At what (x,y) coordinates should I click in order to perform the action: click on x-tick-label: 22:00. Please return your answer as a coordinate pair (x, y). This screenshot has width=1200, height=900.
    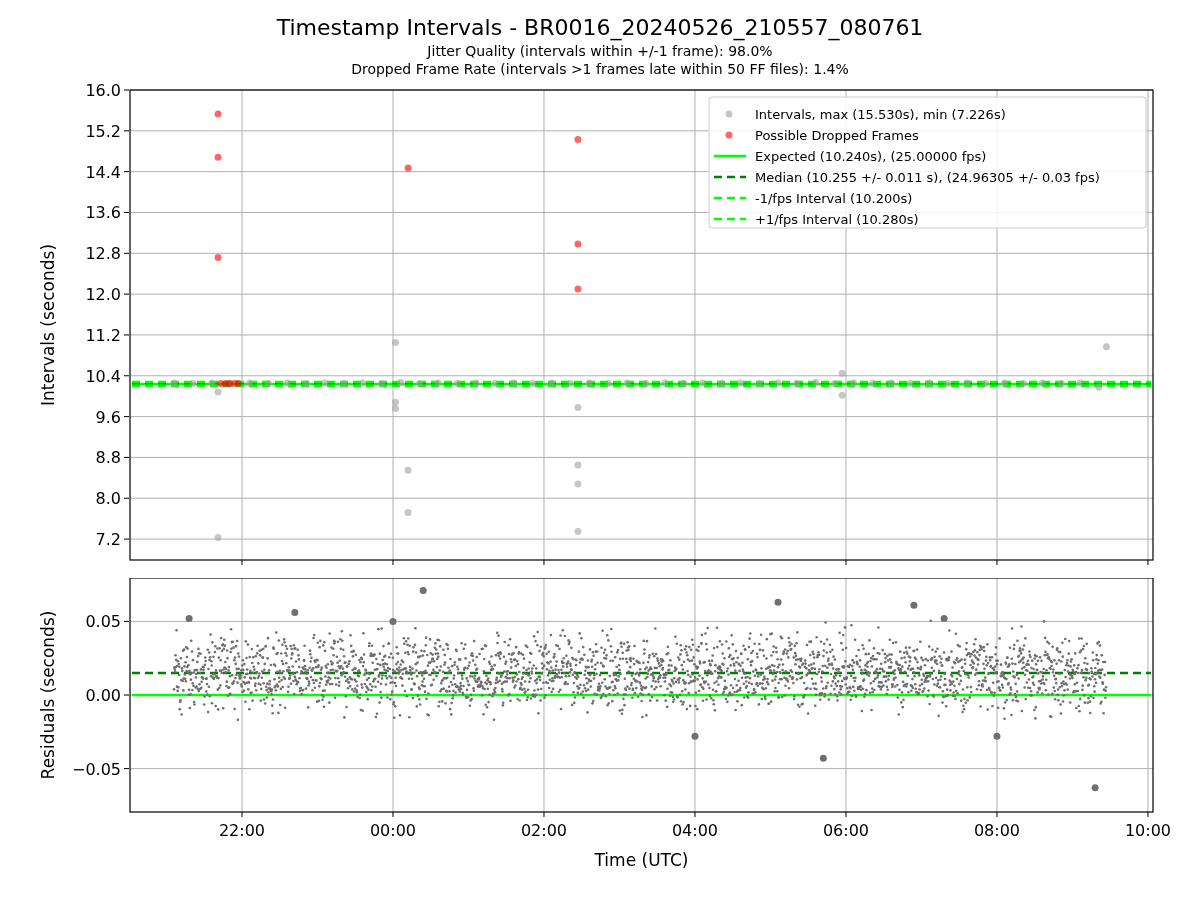
    Looking at the image, I should click on (242, 830).